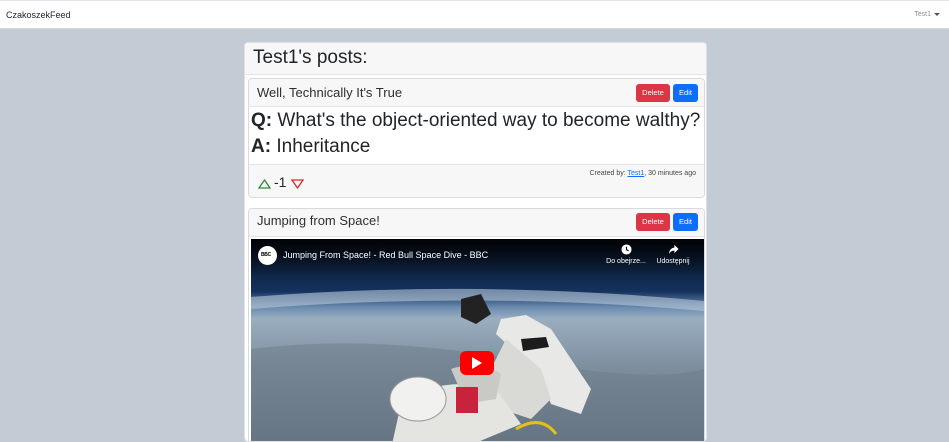  What do you see at coordinates (38, 15) in the screenshot?
I see `brand-link: CzakoszekFeed` at bounding box center [38, 15].